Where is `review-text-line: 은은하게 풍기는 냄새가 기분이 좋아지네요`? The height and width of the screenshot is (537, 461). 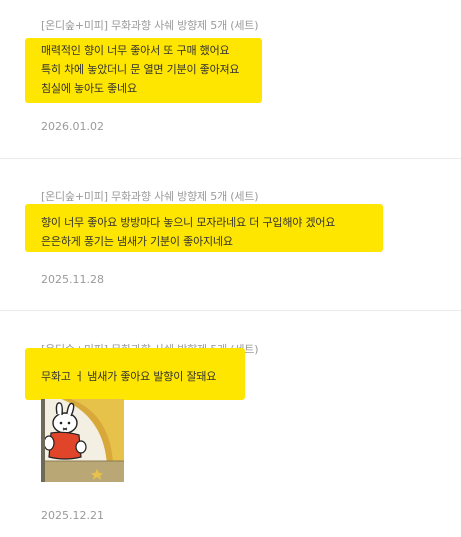
review-text-line: 은은하게 풍기는 냄새가 기분이 좋아지네요 is located at coordinates (137, 241).